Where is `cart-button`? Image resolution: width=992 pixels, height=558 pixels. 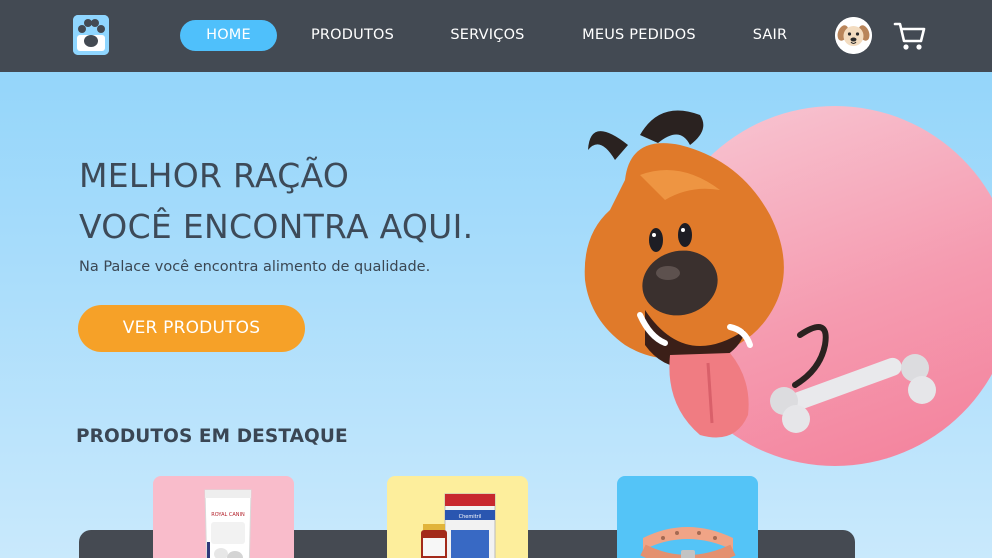
cart-button is located at coordinates (910, 36).